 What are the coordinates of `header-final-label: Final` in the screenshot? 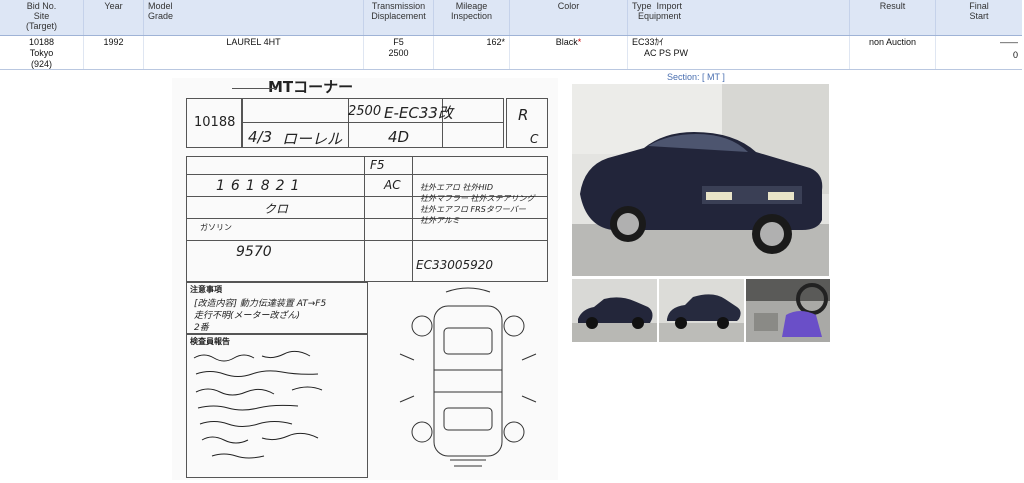 It's located at (979, 6).